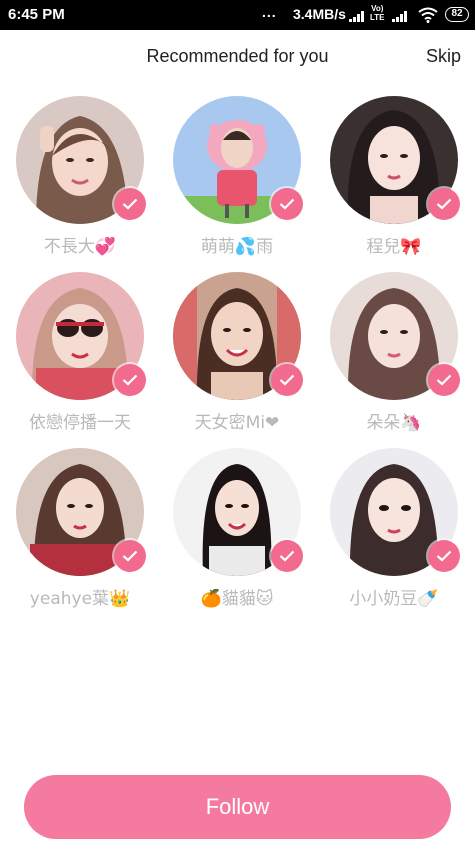 The height and width of the screenshot is (853, 475). What do you see at coordinates (237, 807) in the screenshot?
I see `follow-button: Follow` at bounding box center [237, 807].